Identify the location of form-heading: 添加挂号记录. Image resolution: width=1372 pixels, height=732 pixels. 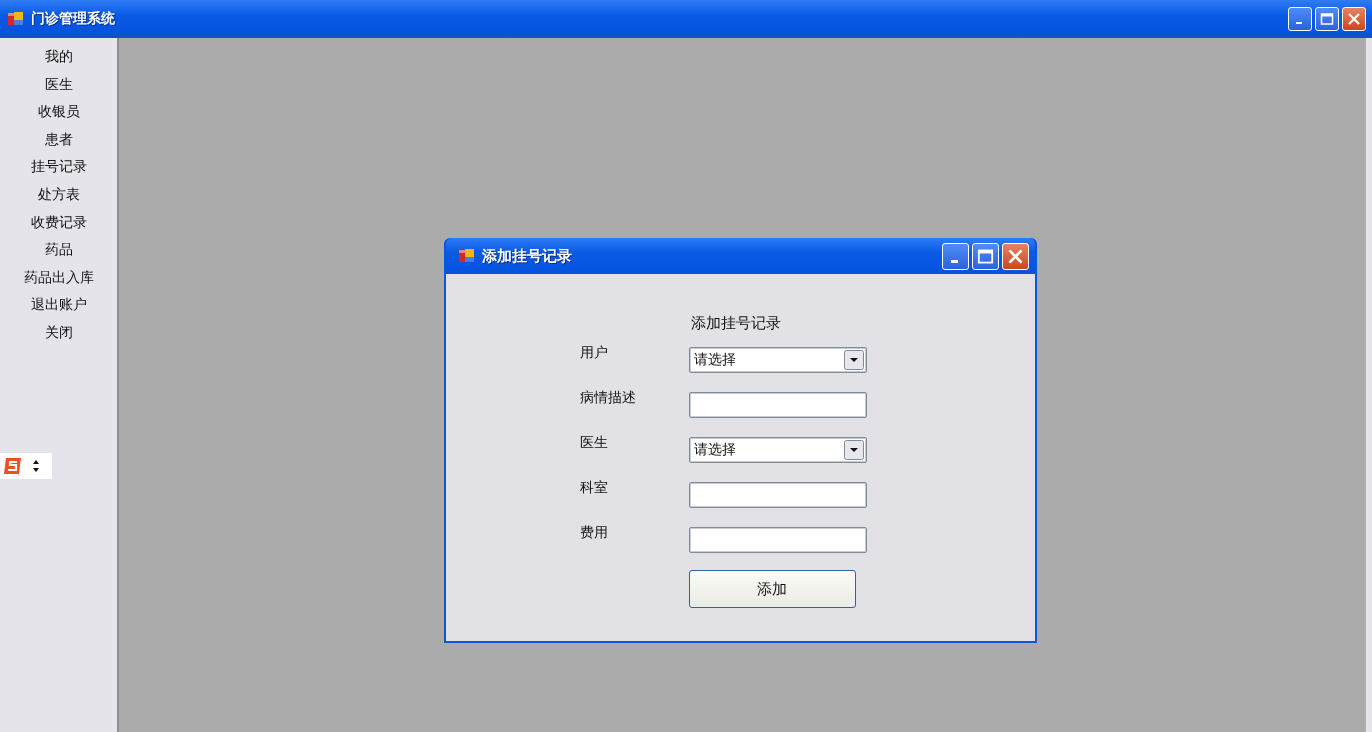
(735, 323).